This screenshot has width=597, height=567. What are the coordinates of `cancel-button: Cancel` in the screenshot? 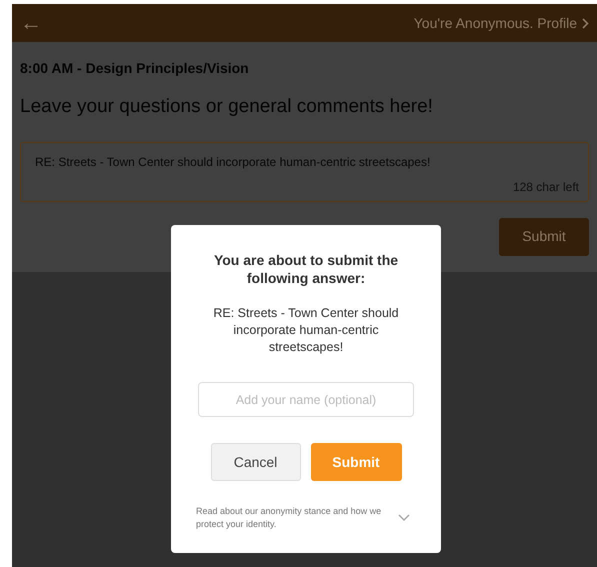 It's located at (255, 462).